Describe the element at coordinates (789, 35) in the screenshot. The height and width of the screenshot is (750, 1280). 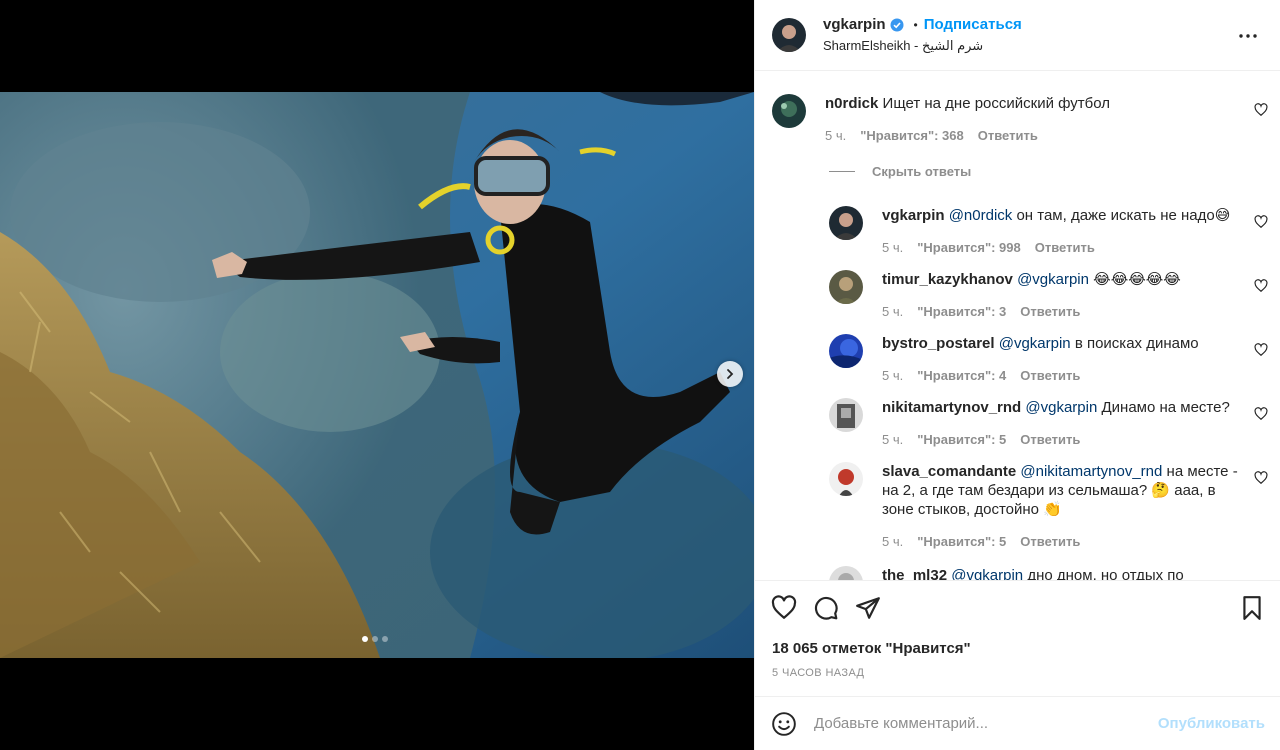
I see `author-avatar` at that location.